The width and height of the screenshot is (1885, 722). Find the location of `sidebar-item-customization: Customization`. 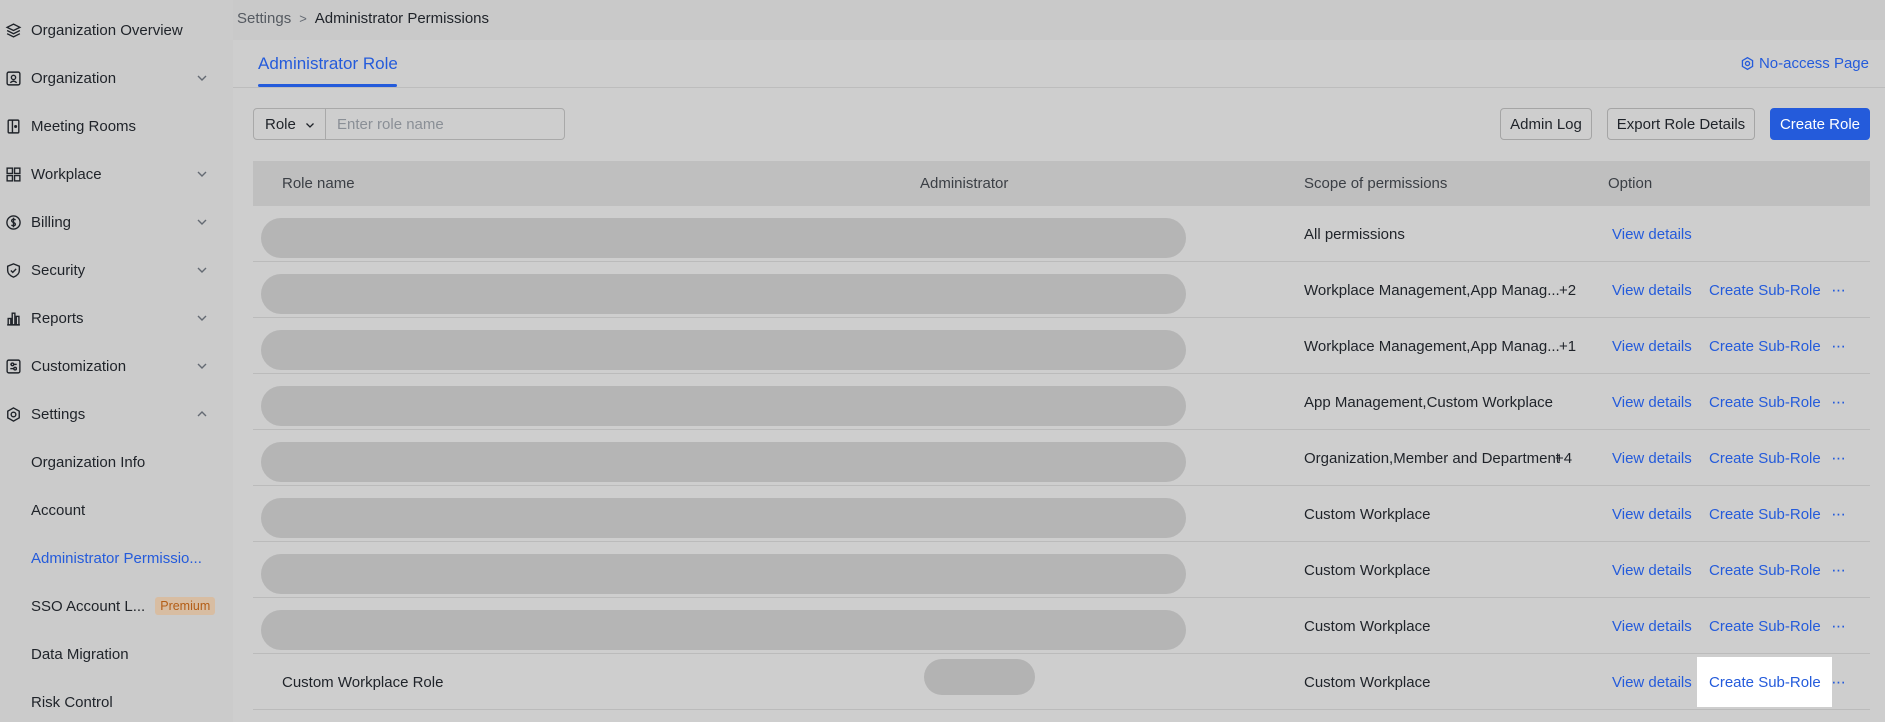

sidebar-item-customization: Customization is located at coordinates (116, 366).